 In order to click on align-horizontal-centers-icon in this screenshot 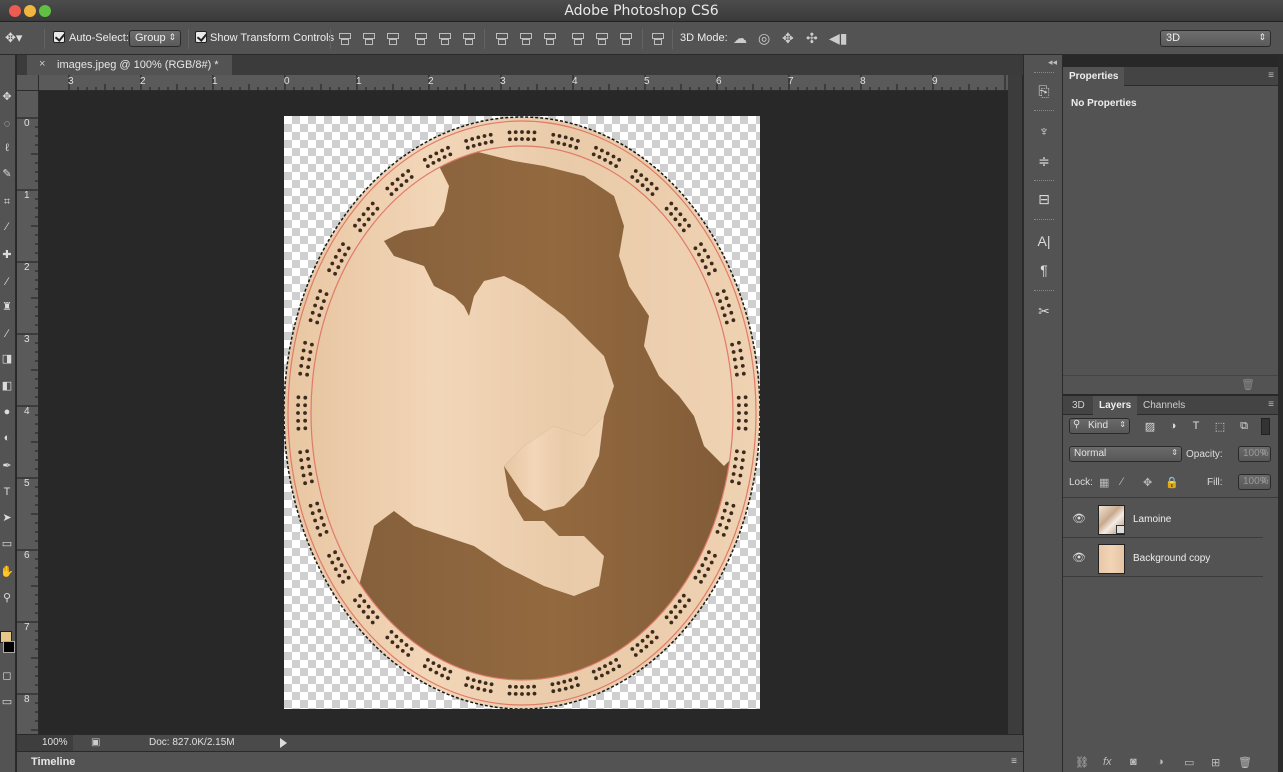, I will do `click(444, 38)`.